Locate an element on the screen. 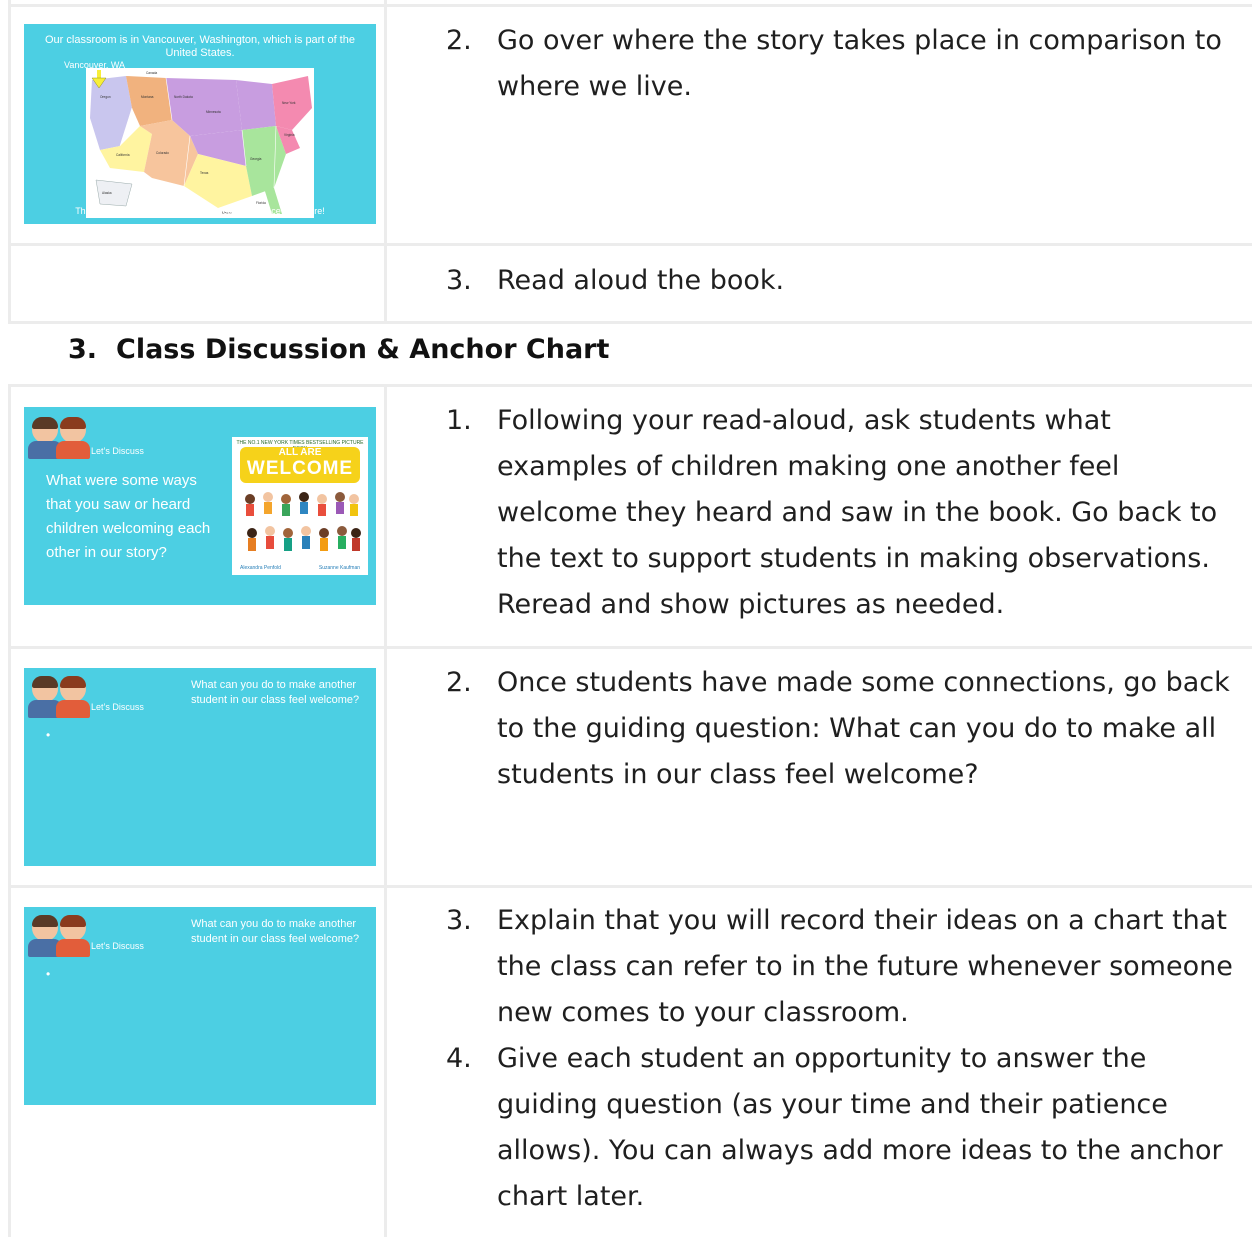 The image size is (1252, 1237). svg-text: North Dakota is located at coordinates (183, 97).